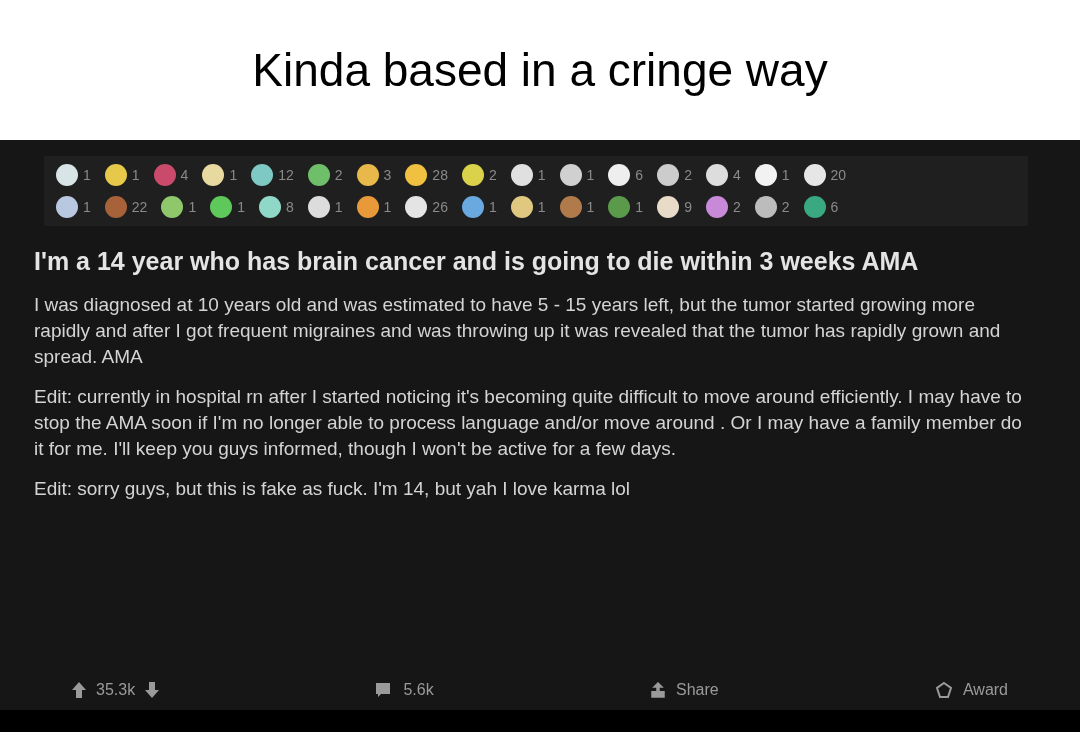  I want to click on vote-count: 35.3k, so click(116, 690).